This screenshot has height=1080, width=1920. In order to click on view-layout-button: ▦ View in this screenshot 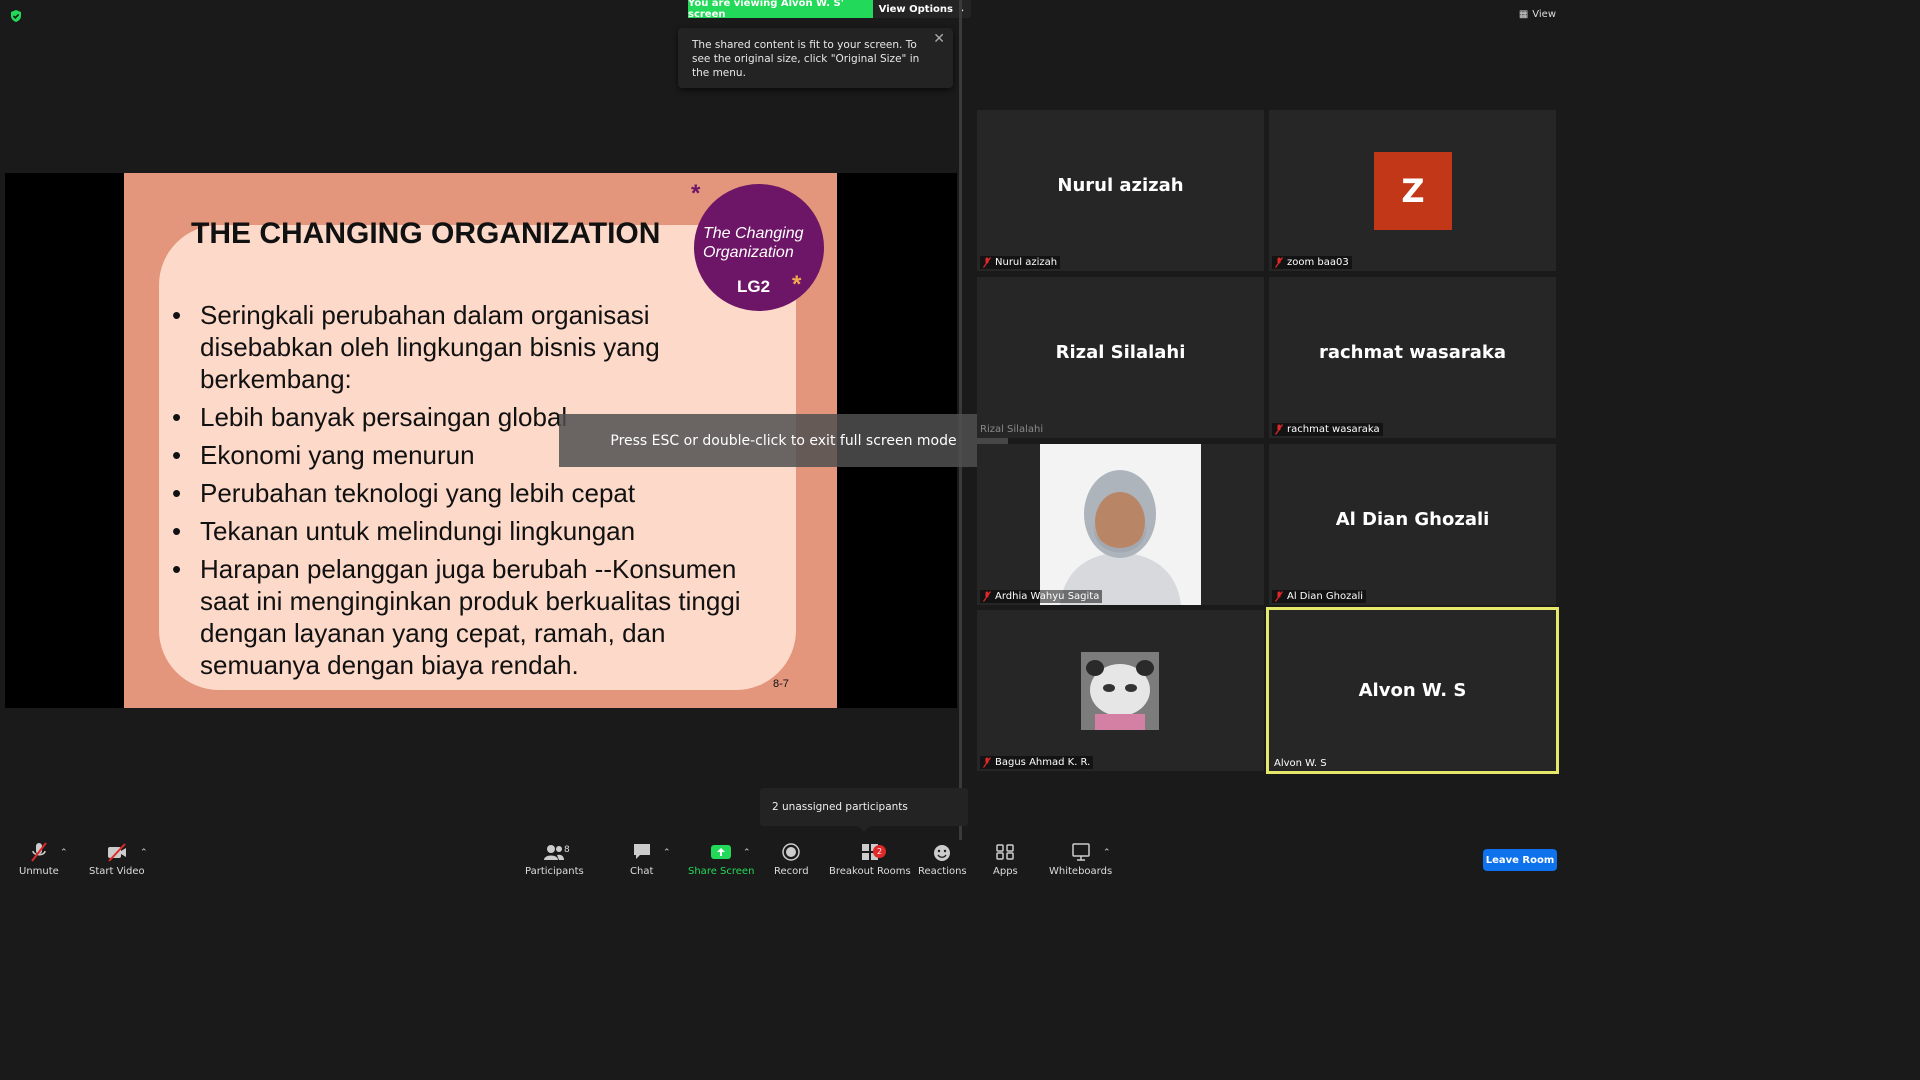, I will do `click(1537, 14)`.